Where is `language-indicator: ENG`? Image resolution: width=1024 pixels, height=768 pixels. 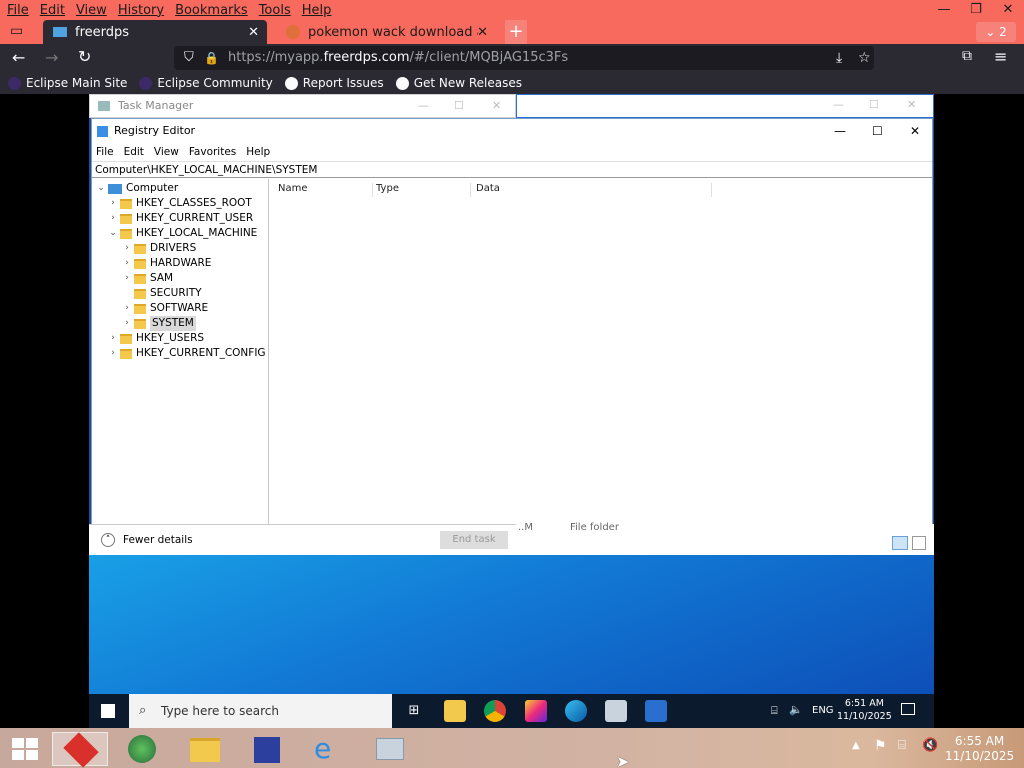
language-indicator: ENG is located at coordinates (823, 710).